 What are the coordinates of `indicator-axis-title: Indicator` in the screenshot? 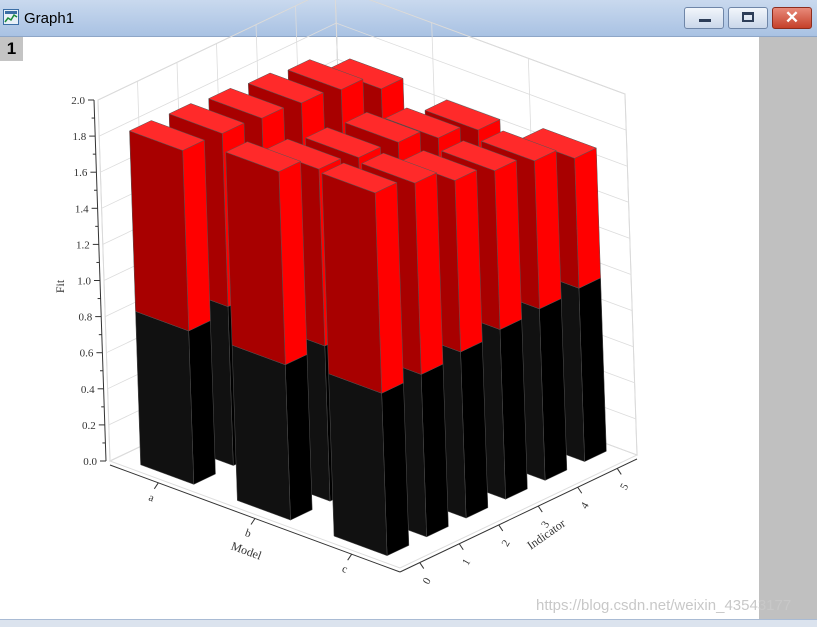 It's located at (546, 534).